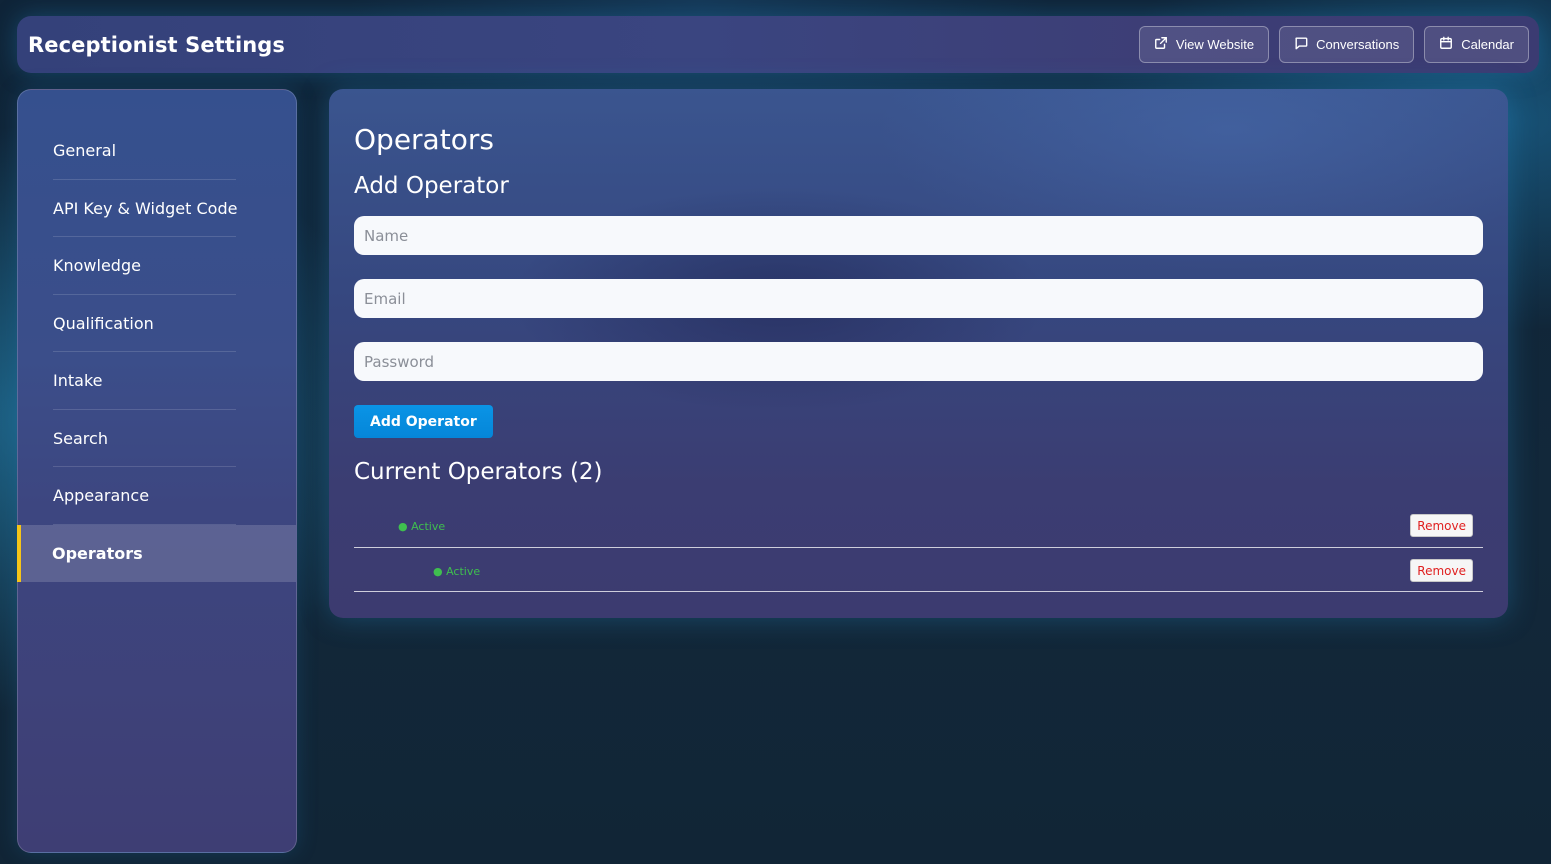 Image resolution: width=1551 pixels, height=864 pixels. I want to click on add-operator-heading: Add Operator, so click(431, 186).